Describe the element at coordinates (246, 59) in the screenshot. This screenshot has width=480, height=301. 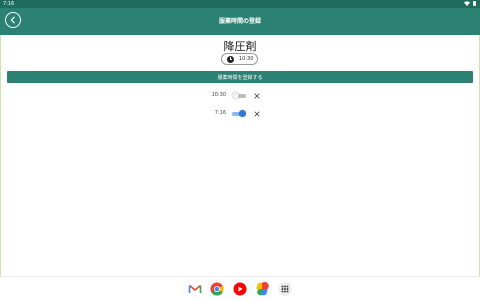
I see `time-picker-value: 10:30` at that location.